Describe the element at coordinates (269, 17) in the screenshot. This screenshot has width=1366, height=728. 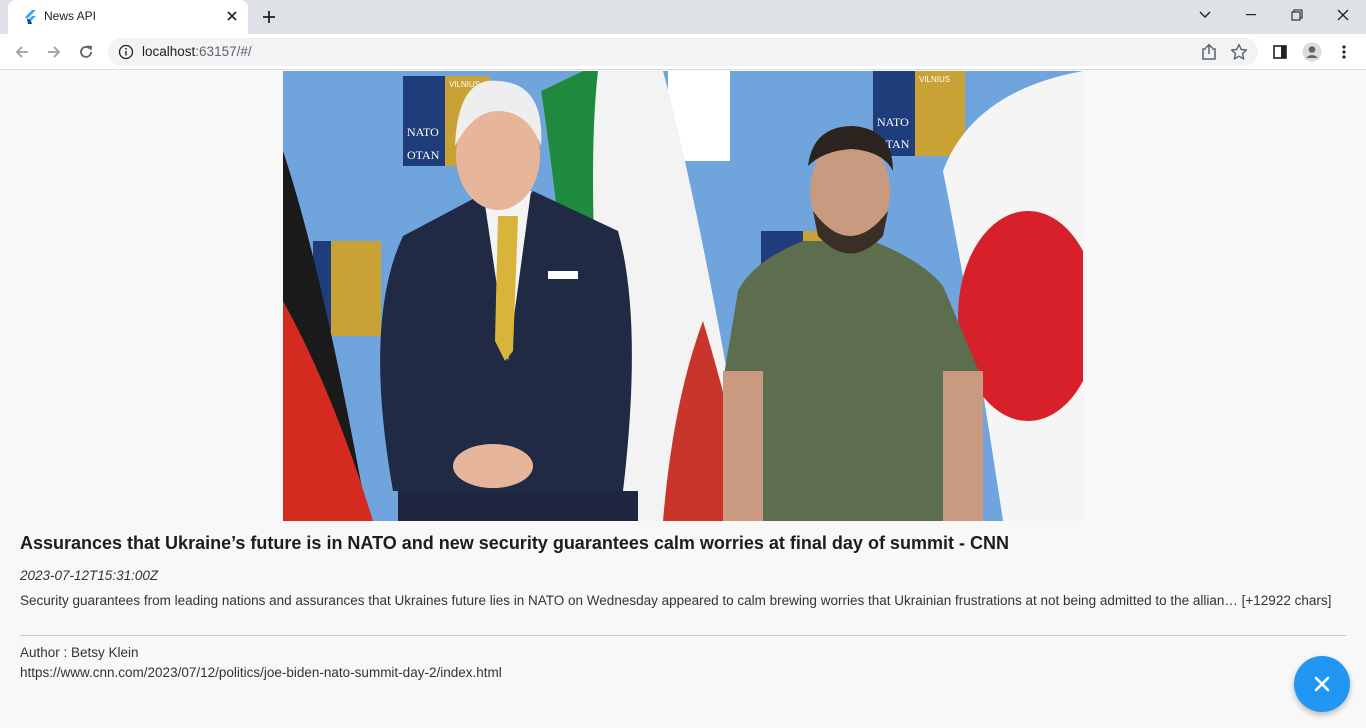
I see `new-tab-icon` at that location.